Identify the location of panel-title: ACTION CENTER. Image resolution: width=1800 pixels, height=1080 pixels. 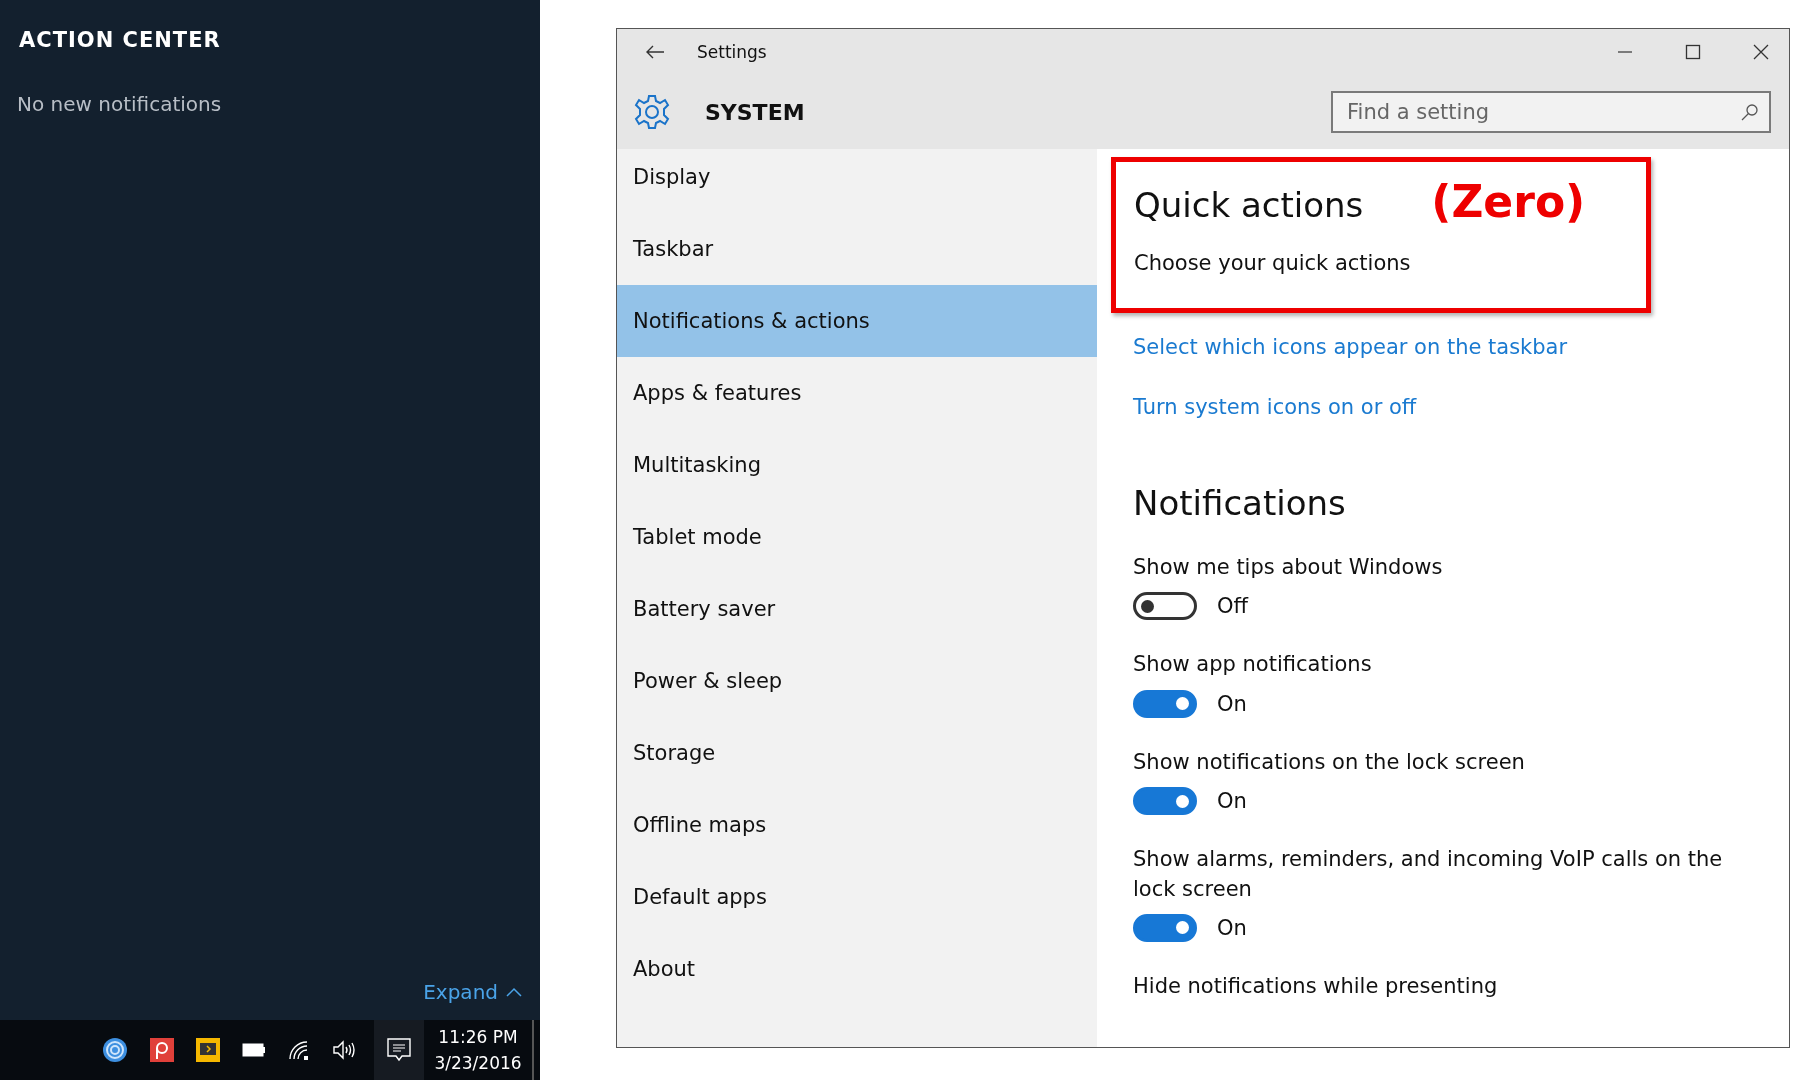
(120, 39).